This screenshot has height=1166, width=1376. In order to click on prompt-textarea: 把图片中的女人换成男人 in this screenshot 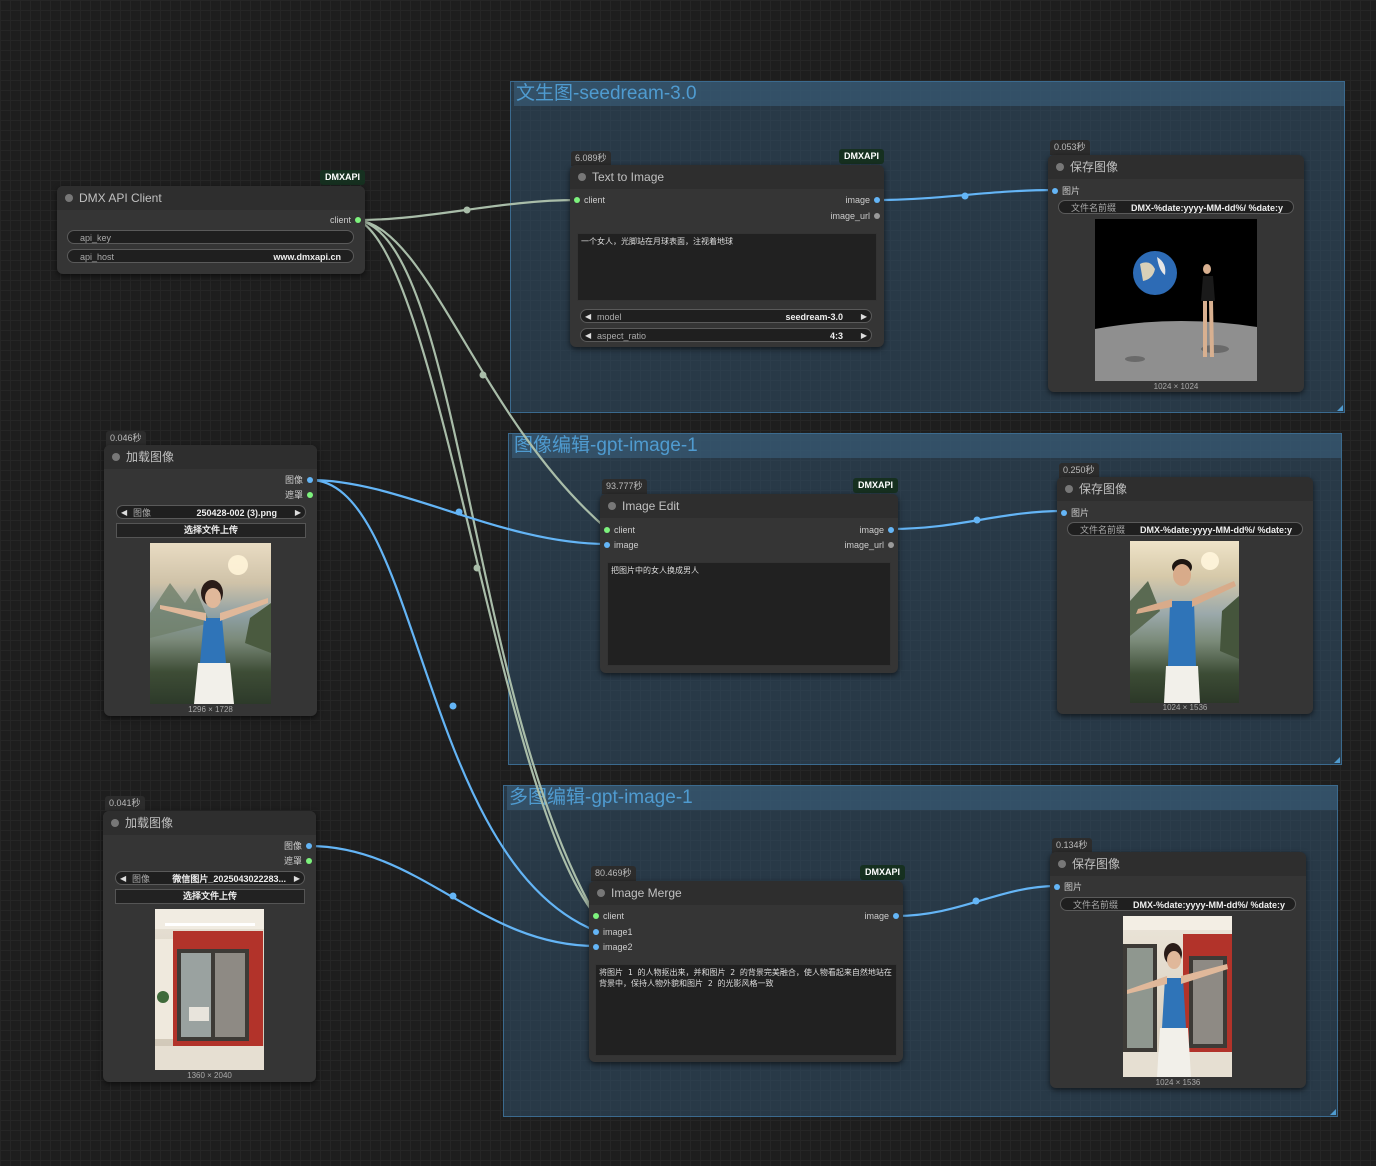, I will do `click(749, 614)`.